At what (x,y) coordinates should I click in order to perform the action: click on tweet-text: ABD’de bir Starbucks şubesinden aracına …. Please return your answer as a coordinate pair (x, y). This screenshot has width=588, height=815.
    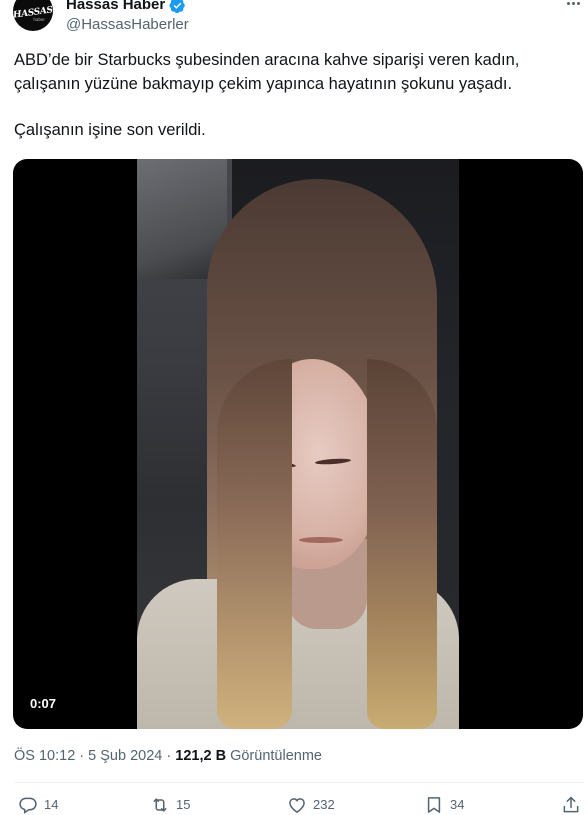
    Looking at the image, I should click on (296, 95).